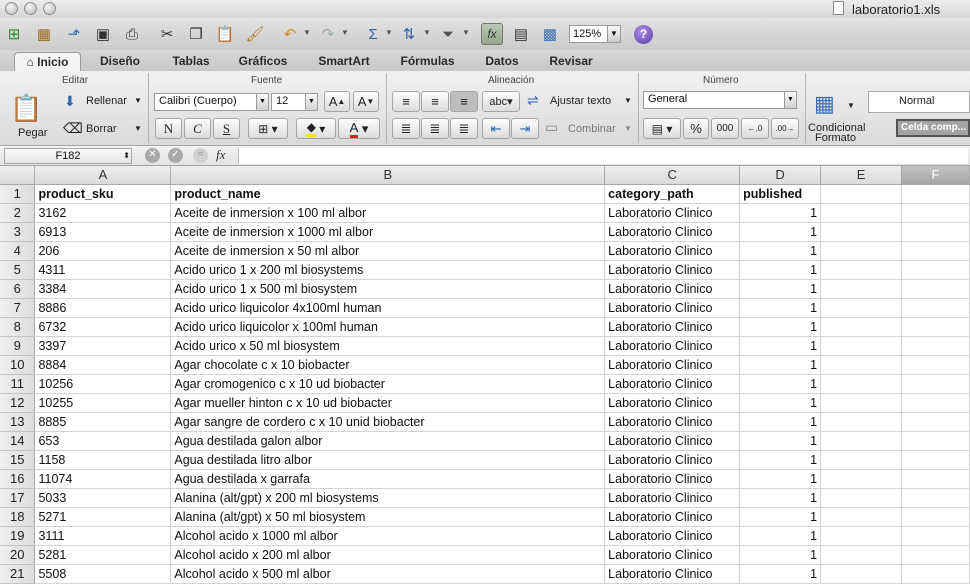  I want to click on bold-button: N, so click(168, 128).